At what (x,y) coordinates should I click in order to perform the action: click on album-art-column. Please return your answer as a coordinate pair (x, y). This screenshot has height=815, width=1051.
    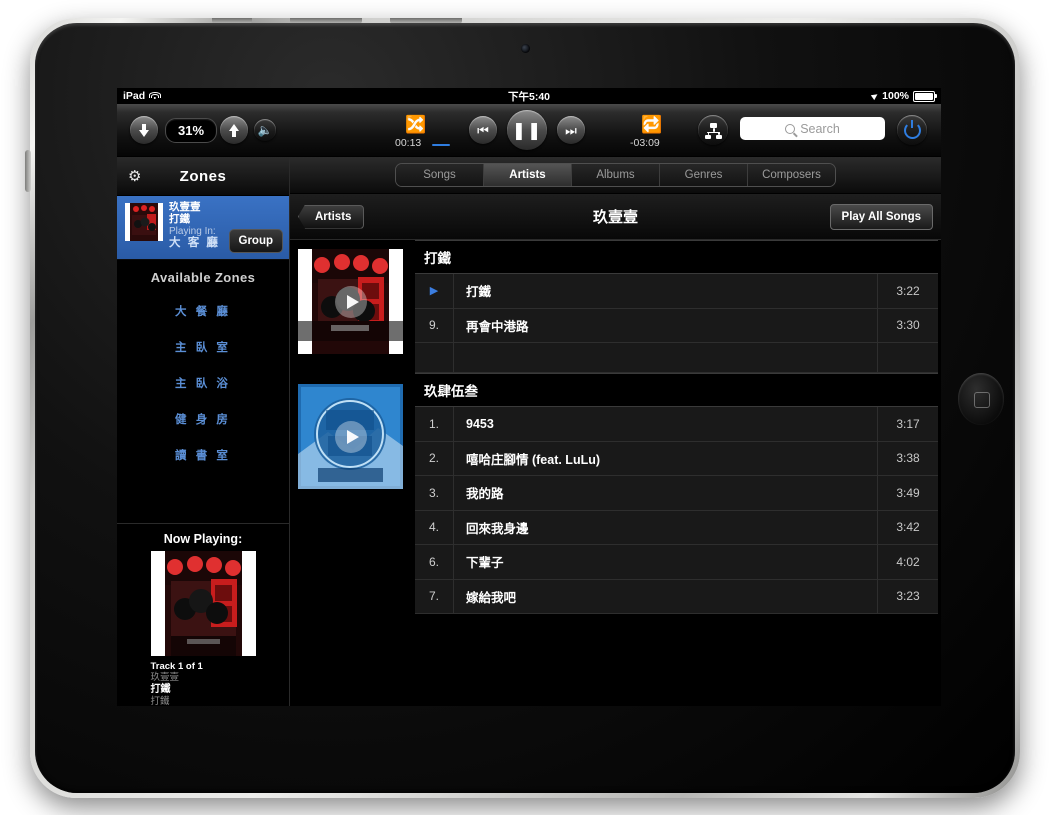
    Looking at the image, I should click on (352, 473).